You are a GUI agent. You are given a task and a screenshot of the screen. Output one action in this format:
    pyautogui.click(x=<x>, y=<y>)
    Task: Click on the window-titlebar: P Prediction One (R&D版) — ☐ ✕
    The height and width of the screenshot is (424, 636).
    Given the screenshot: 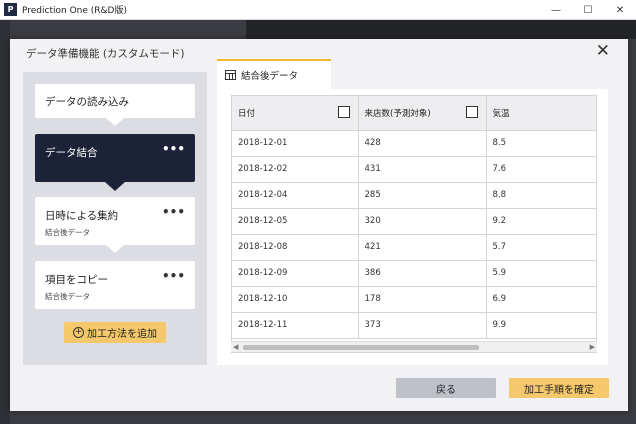 What is the action you would take?
    pyautogui.click(x=318, y=10)
    